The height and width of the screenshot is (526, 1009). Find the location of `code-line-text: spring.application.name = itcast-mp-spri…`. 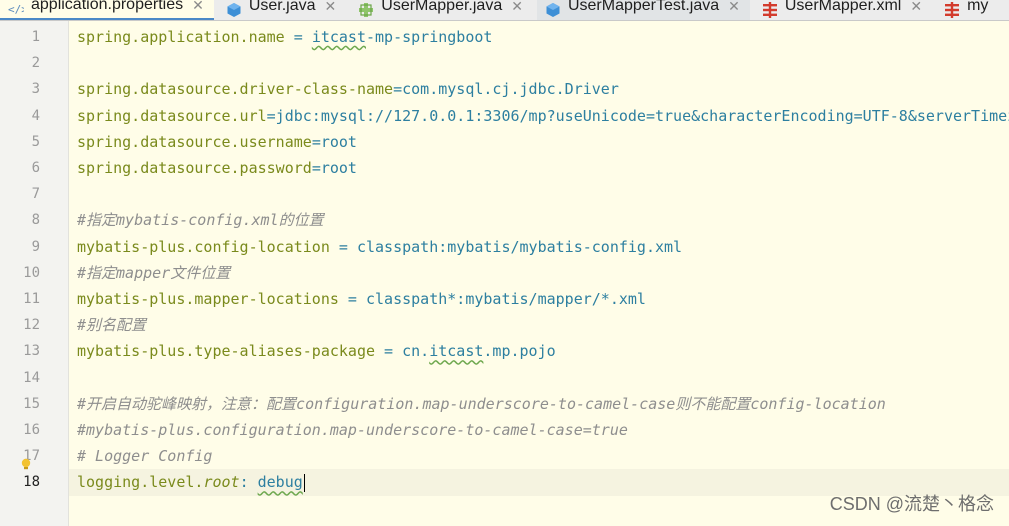

code-line-text: spring.application.name = itcast-mp-spri… is located at coordinates (284, 37).